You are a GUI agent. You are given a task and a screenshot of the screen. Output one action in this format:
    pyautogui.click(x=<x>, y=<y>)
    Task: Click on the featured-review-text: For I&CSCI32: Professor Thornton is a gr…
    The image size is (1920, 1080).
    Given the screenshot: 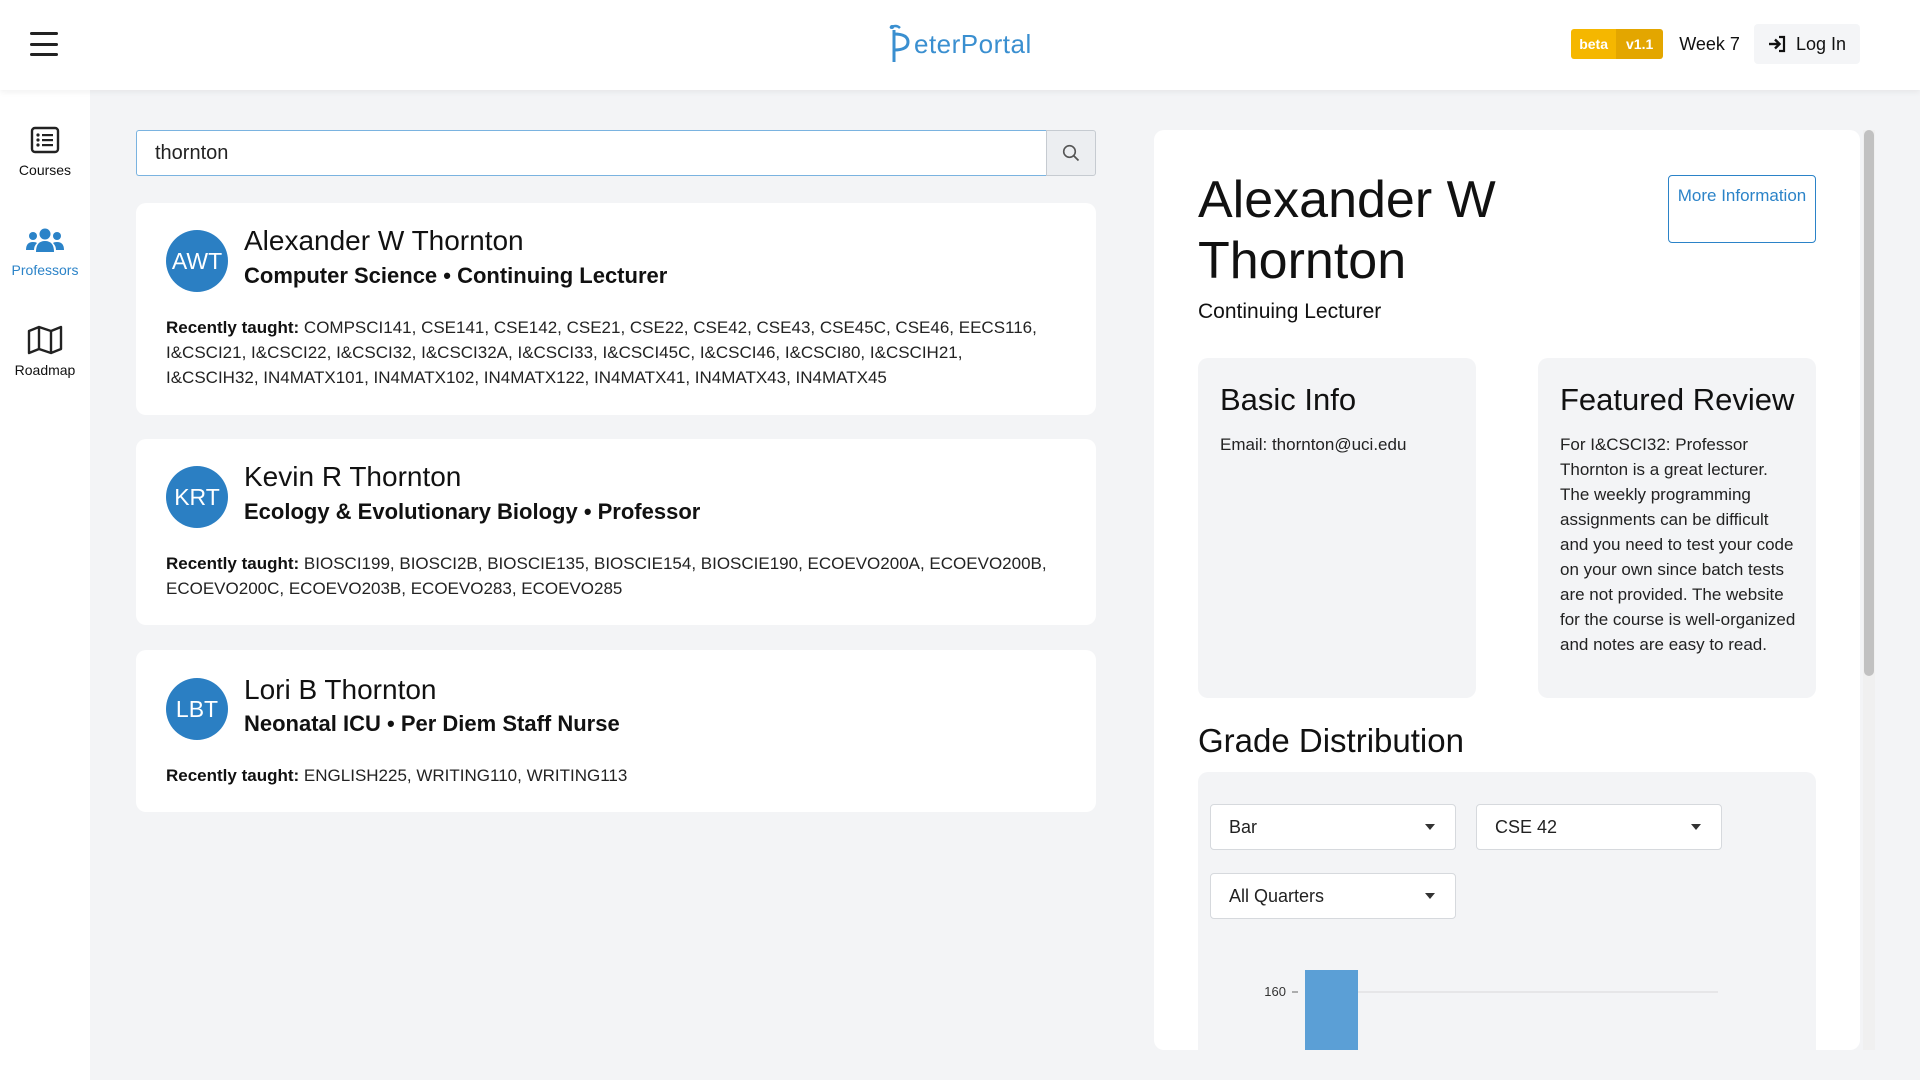 What is the action you would take?
    pyautogui.click(x=1678, y=544)
    